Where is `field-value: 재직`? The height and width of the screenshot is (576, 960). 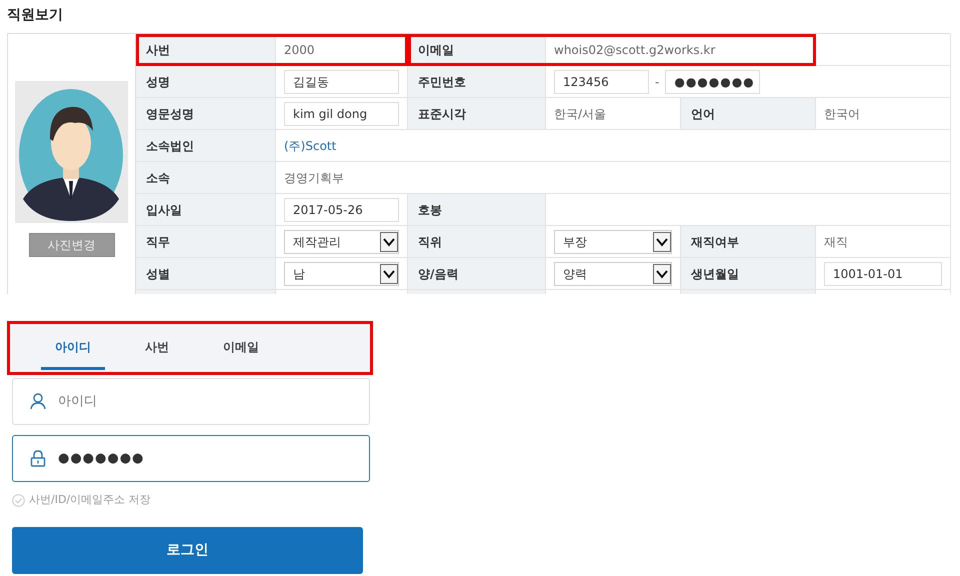
field-value: 재직 is located at coordinates (836, 242).